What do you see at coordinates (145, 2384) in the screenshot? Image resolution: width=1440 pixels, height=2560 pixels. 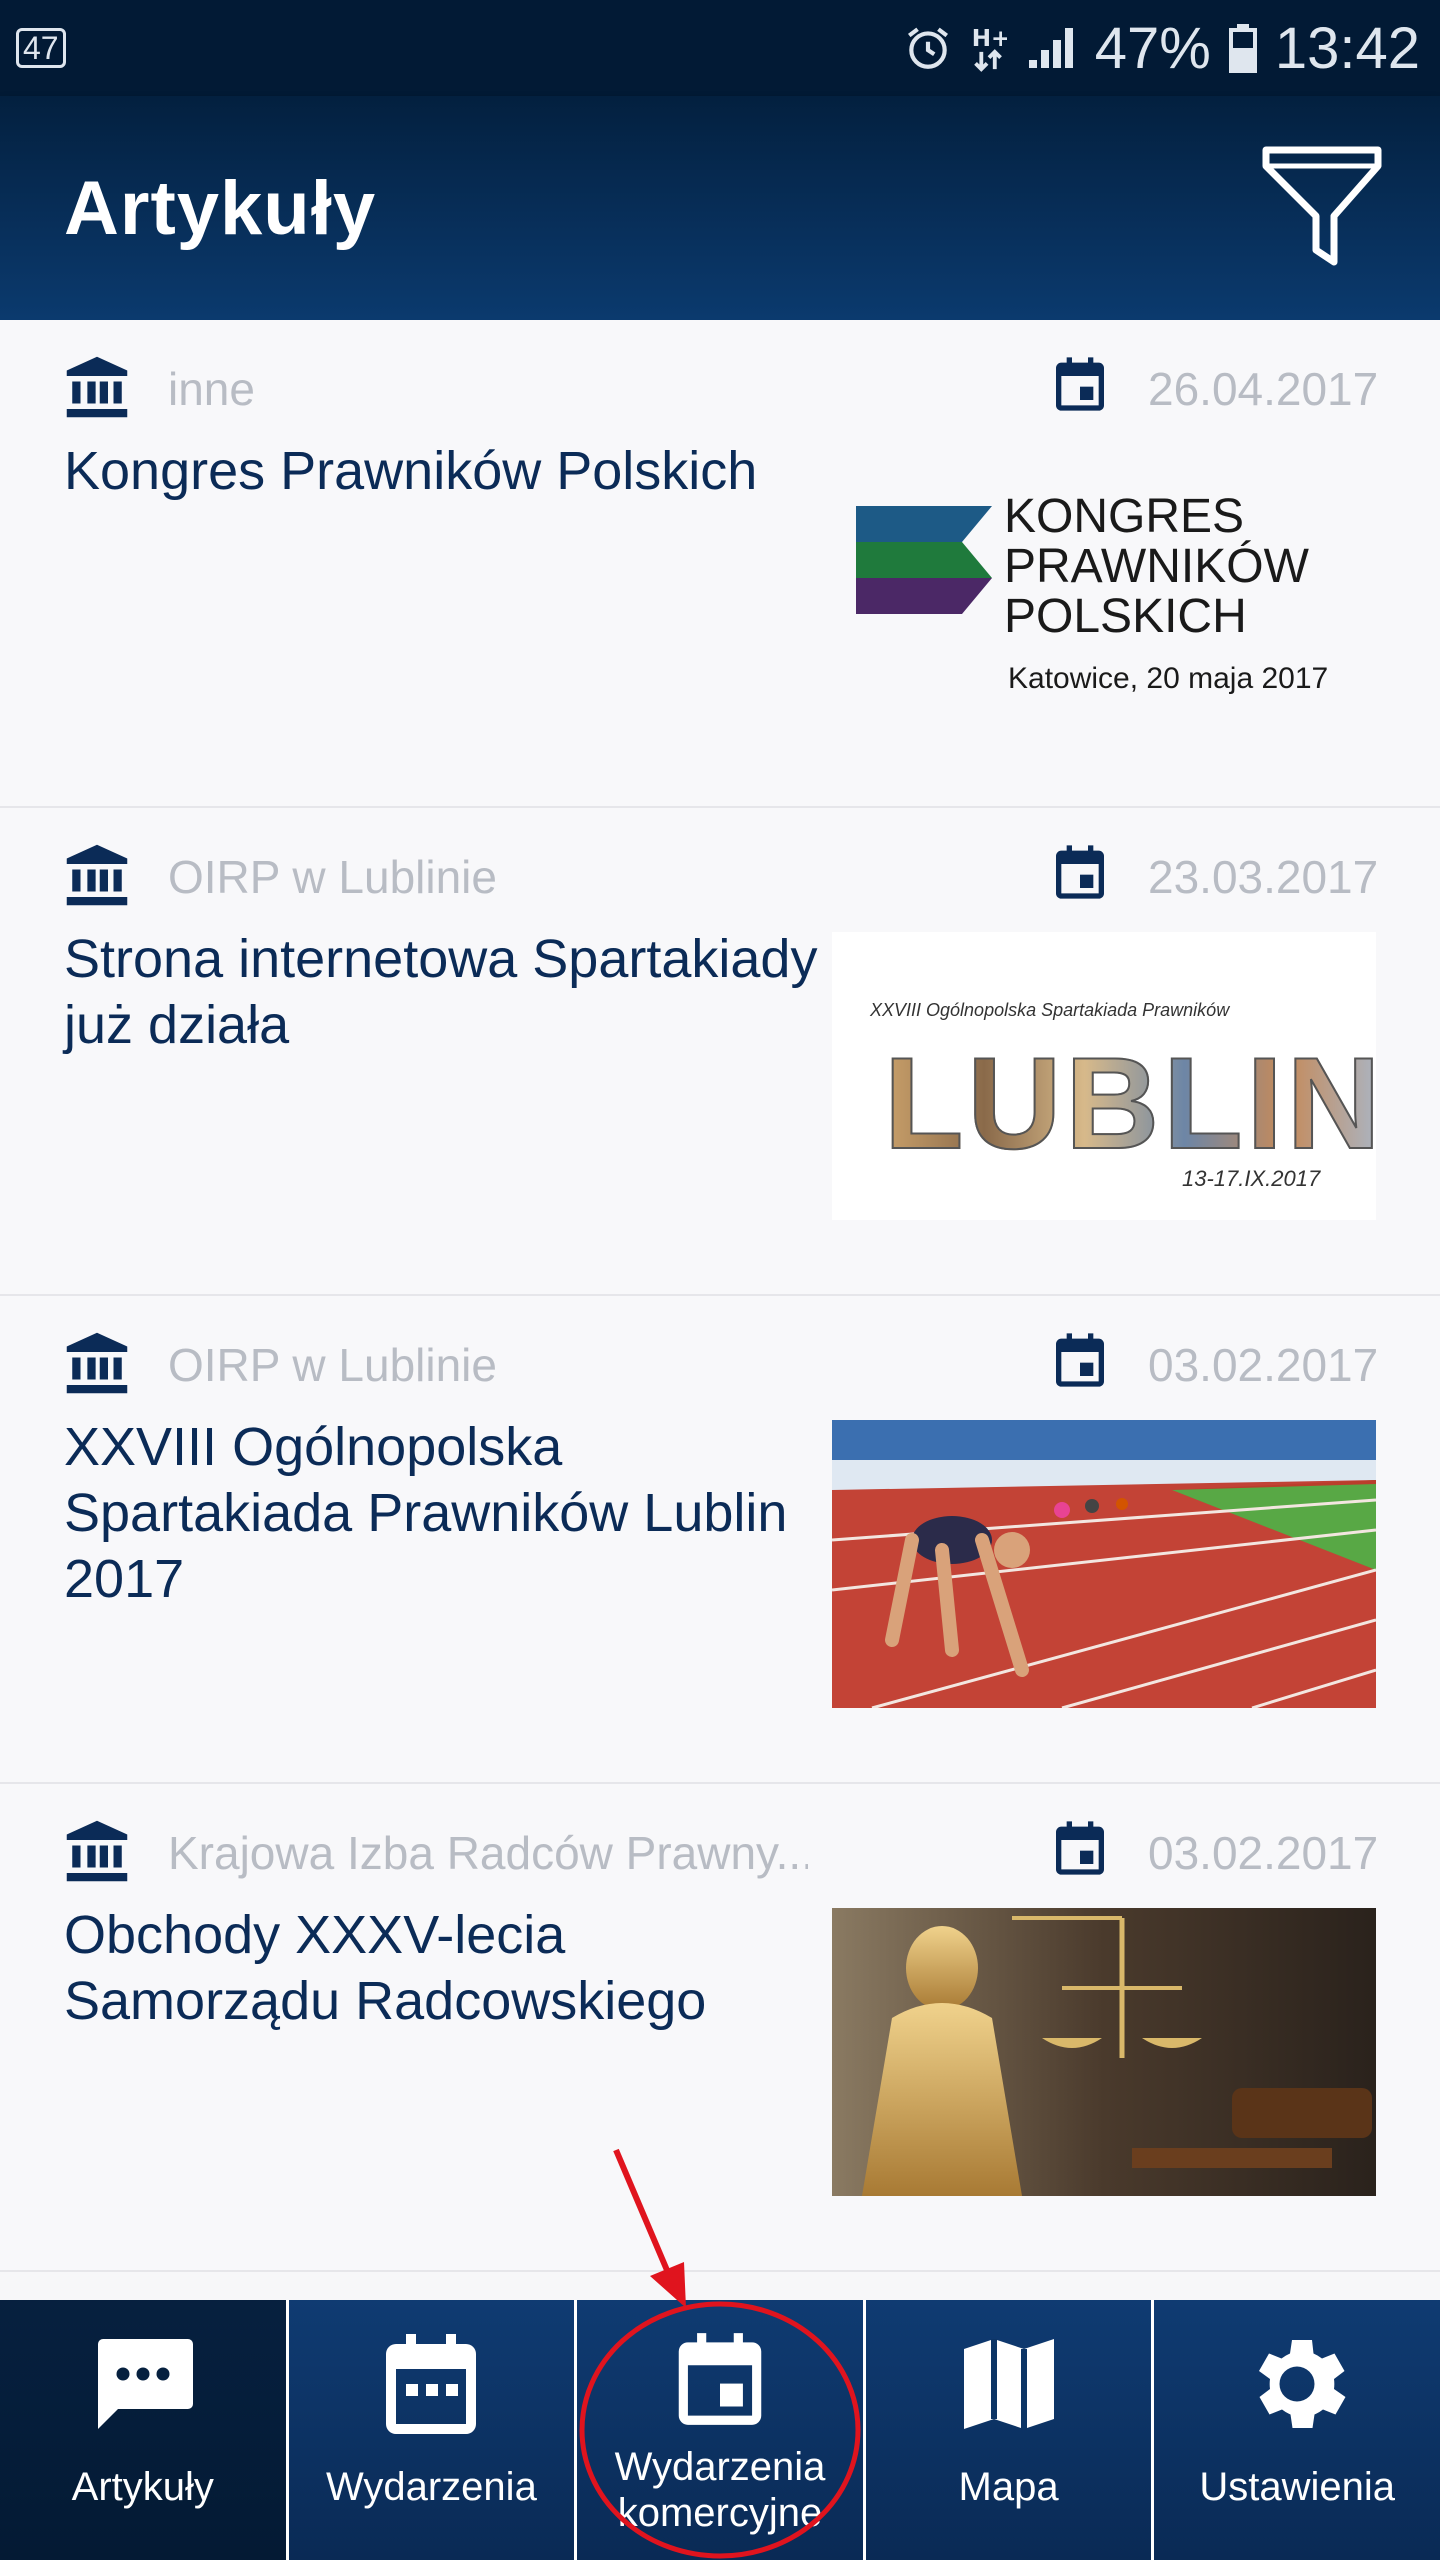 I see `chat-icon` at bounding box center [145, 2384].